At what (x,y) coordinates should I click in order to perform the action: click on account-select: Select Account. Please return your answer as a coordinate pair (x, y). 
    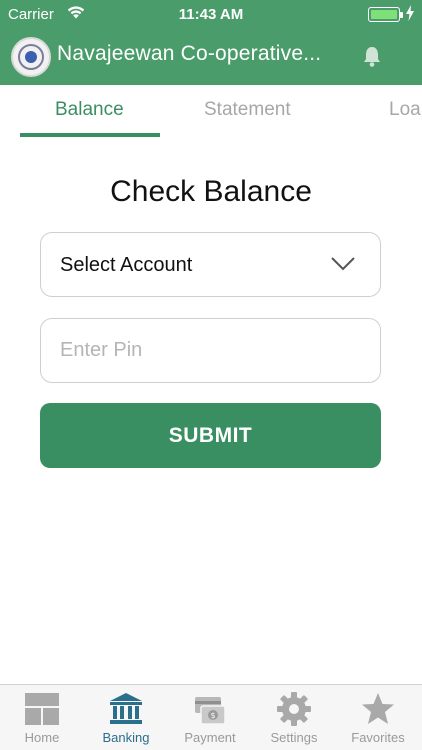
    Looking at the image, I should click on (210, 264).